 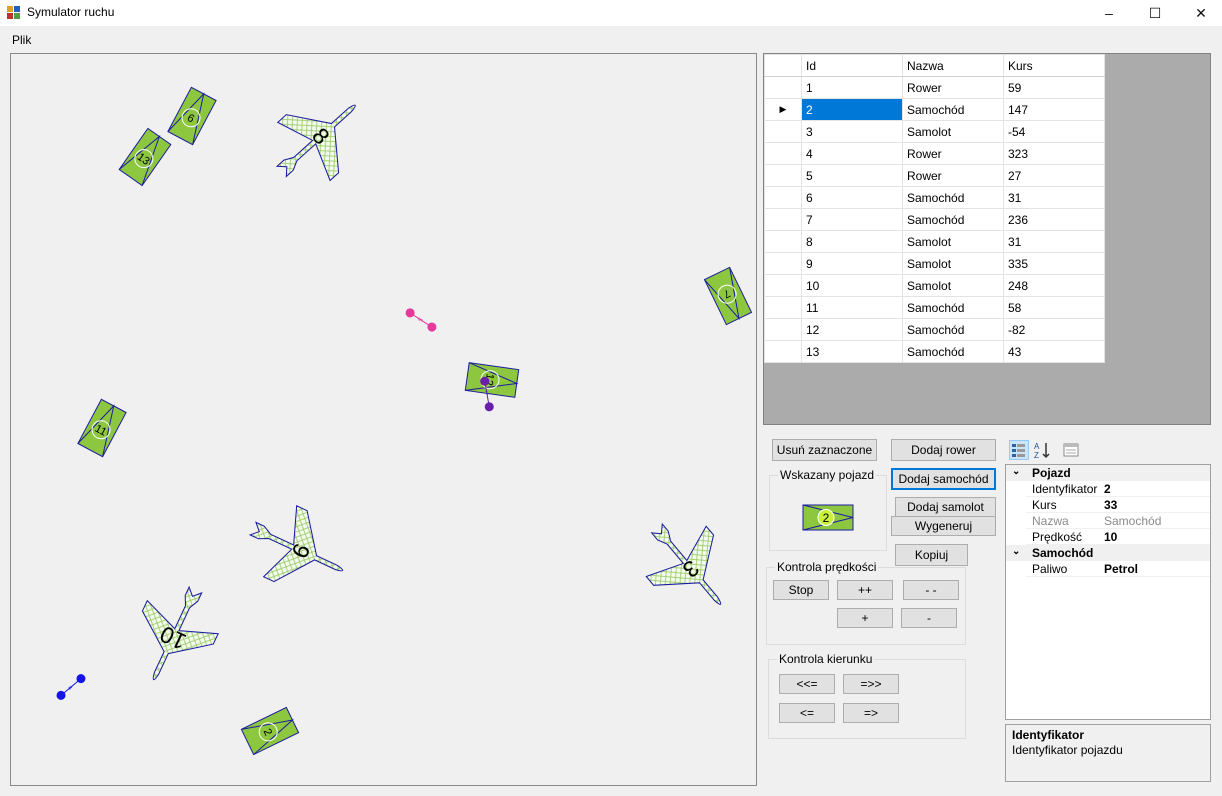 What do you see at coordinates (865, 618) in the screenshot?
I see `speed-up-button: +` at bounding box center [865, 618].